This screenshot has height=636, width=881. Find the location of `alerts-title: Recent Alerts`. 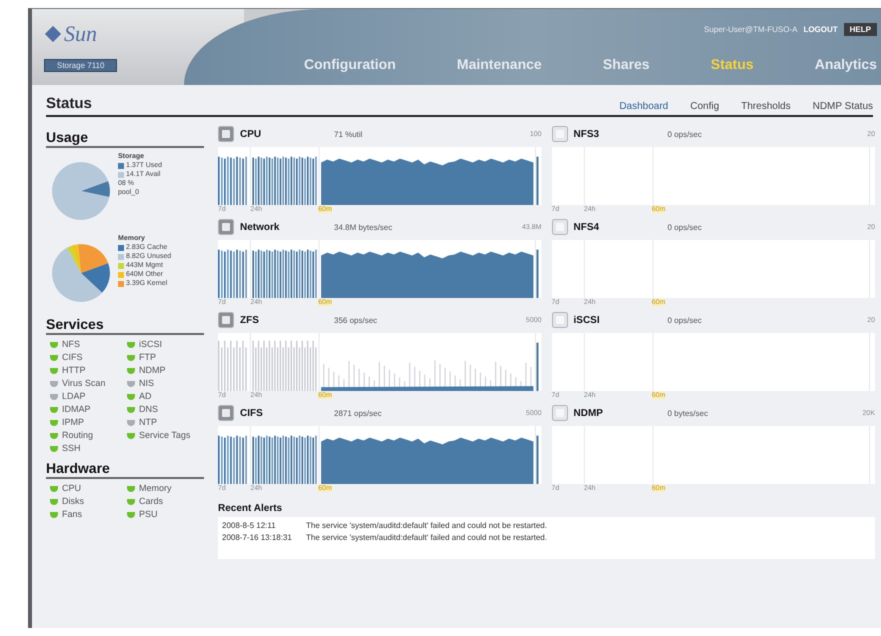

alerts-title: Recent Alerts is located at coordinates (251, 508).